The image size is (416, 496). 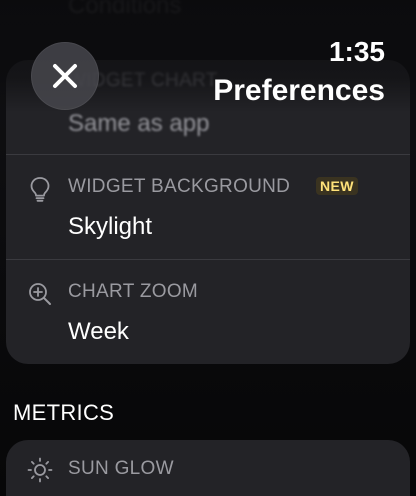 I want to click on new-badge: NEW, so click(x=337, y=186).